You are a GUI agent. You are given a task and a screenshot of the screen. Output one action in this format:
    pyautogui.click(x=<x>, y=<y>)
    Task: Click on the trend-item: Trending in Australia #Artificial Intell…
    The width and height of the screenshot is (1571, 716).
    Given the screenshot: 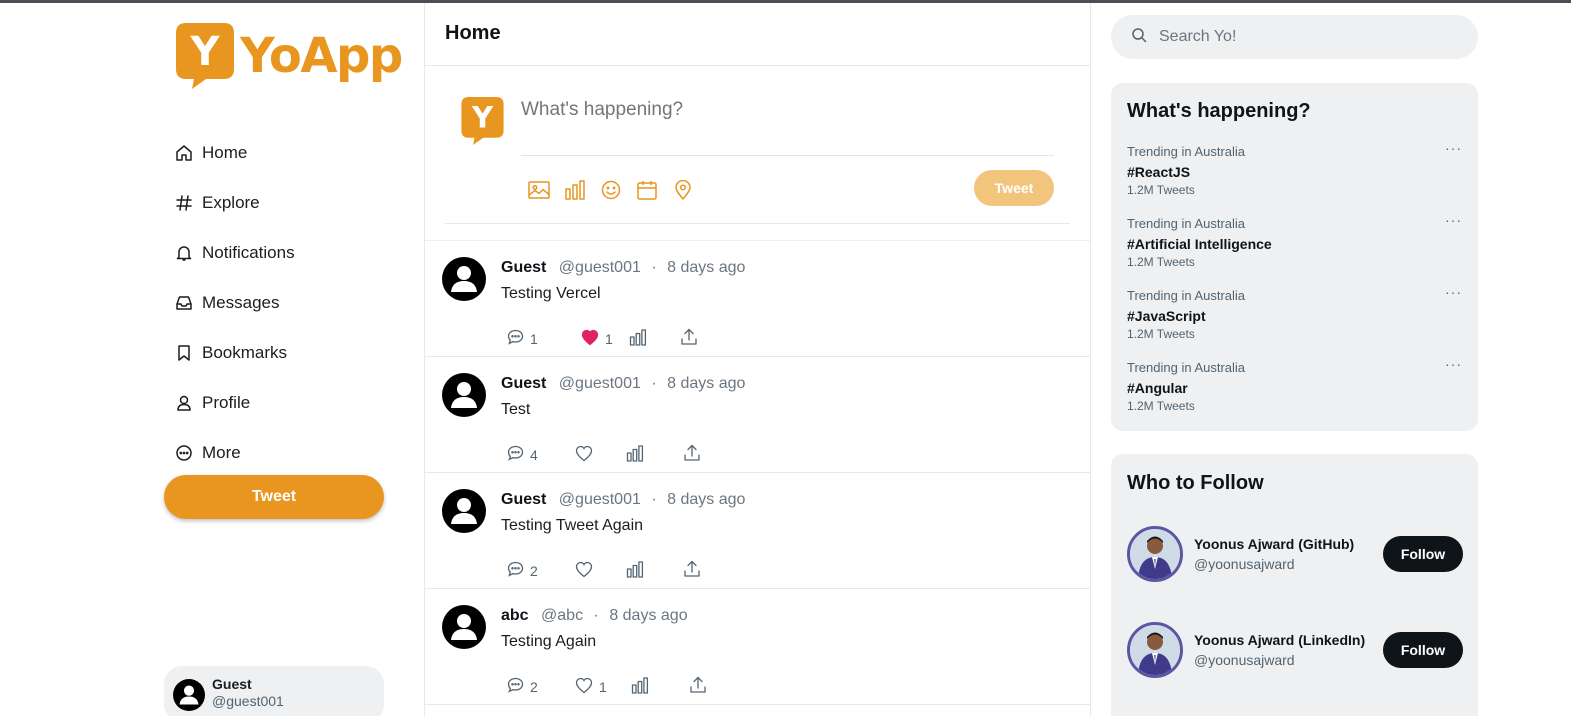 What is the action you would take?
    pyautogui.click(x=1294, y=240)
    